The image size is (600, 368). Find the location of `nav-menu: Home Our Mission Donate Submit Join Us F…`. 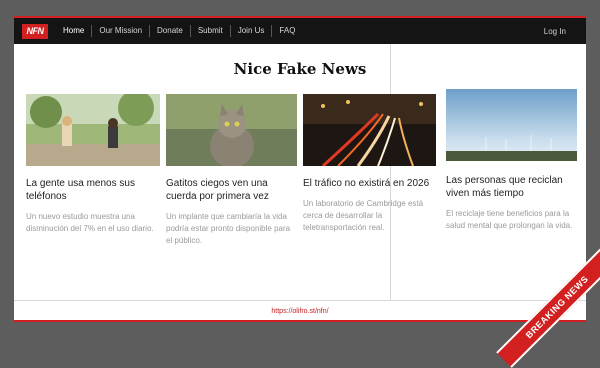

nav-menu: Home Our Mission Donate Submit Join Us F… is located at coordinates (179, 31).